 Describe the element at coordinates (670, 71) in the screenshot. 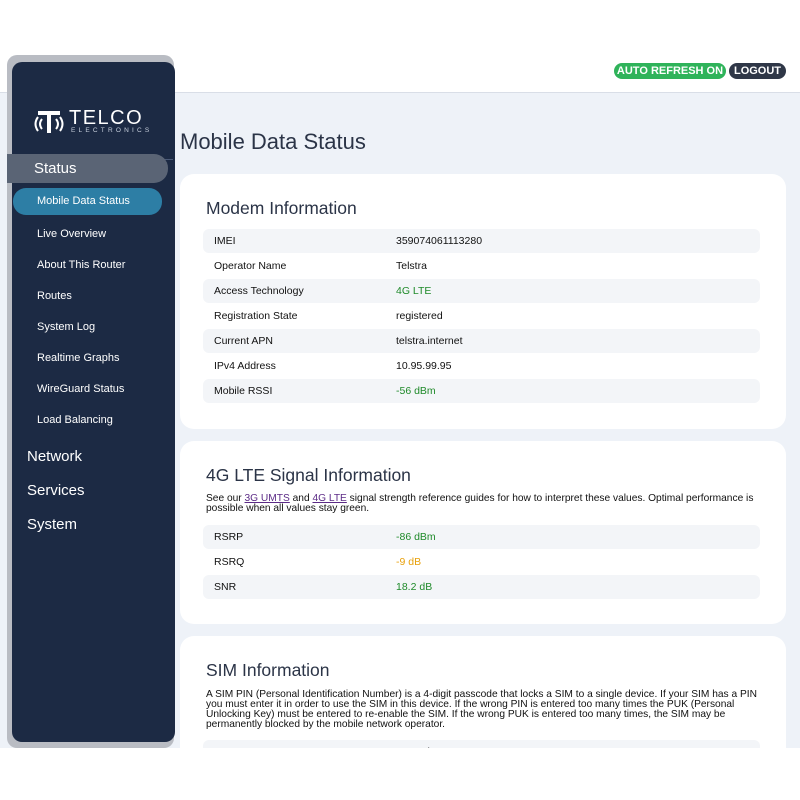

I see `auto-refresh-toggle: AUTO REFRESH ON` at that location.